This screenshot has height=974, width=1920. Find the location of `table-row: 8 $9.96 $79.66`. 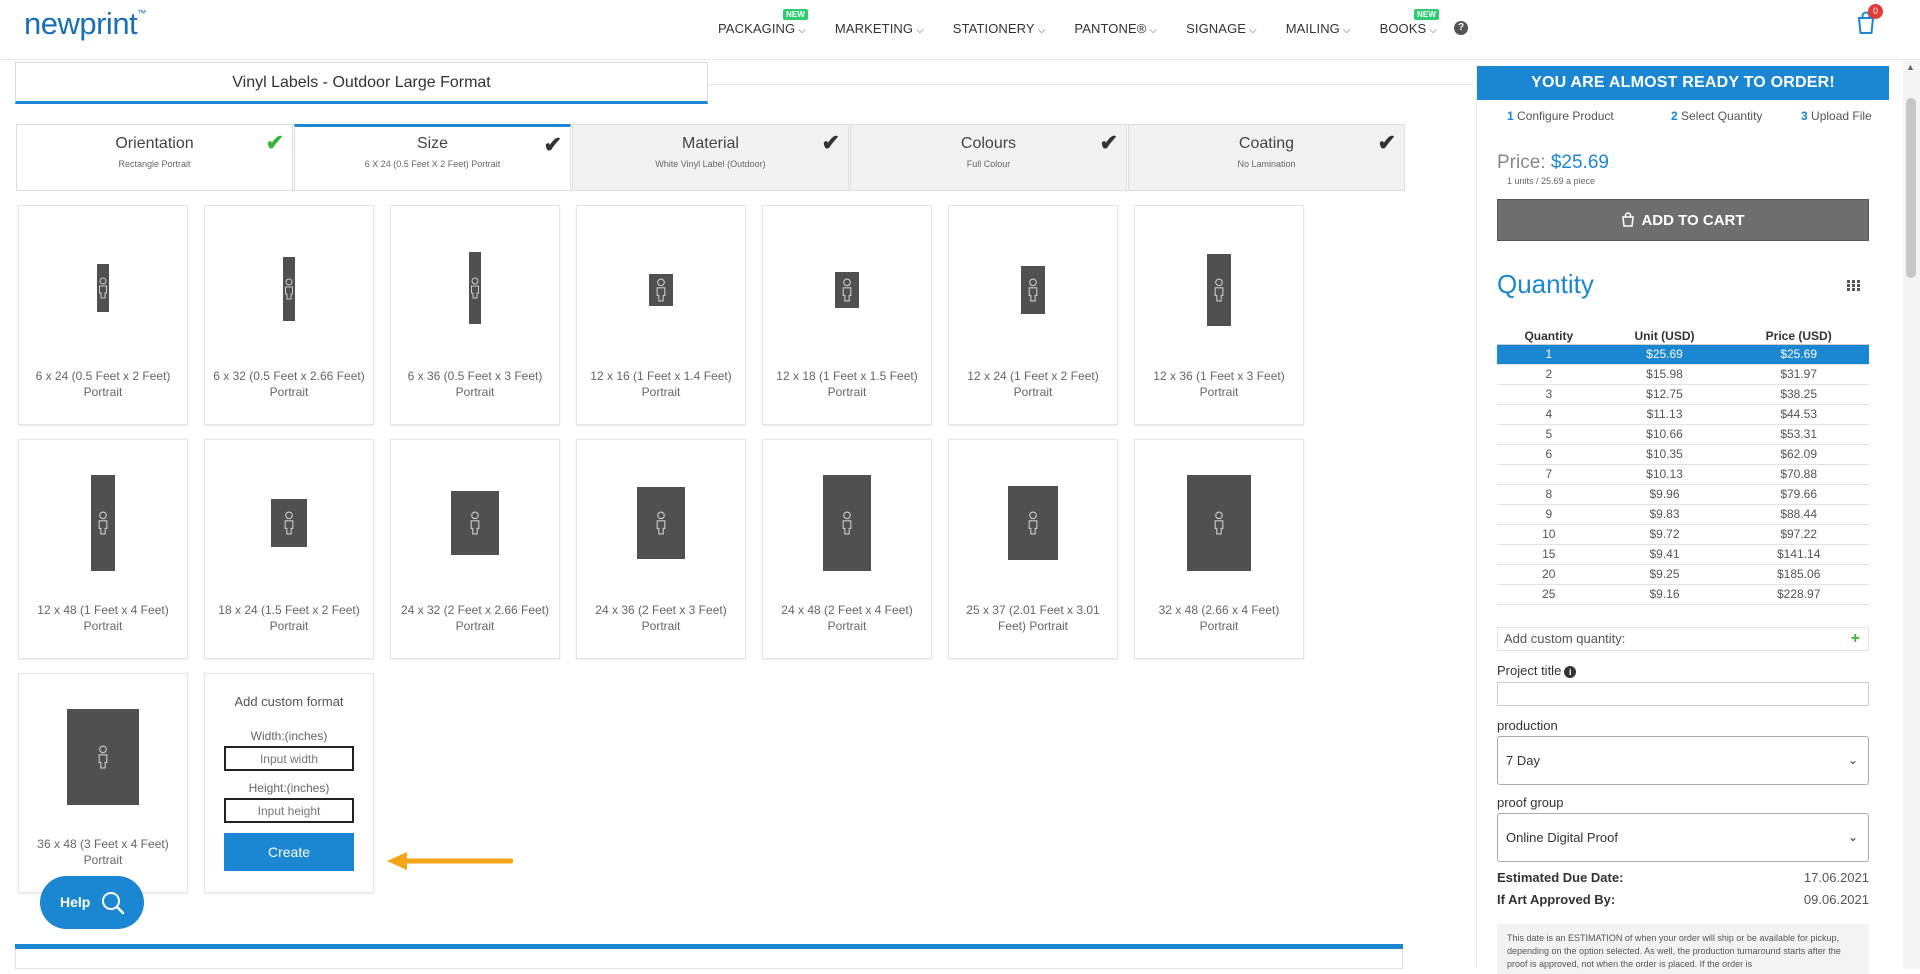

table-row: 8 $9.96 $79.66 is located at coordinates (1683, 494).